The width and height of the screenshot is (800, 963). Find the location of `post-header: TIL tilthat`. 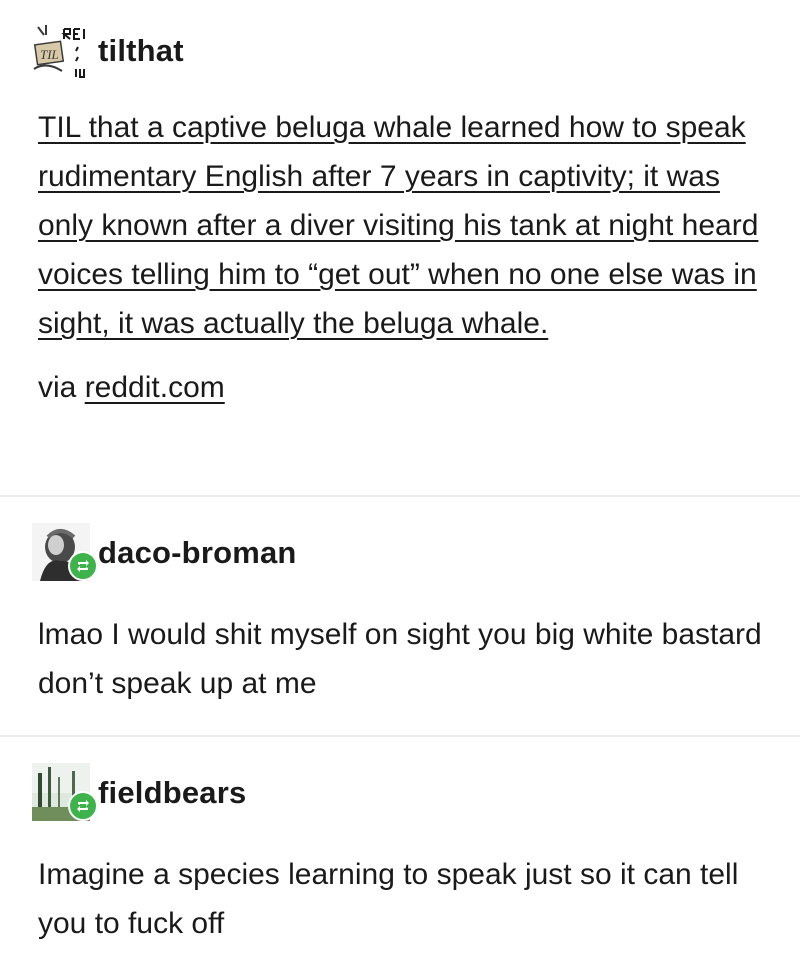

post-header: TIL tilthat is located at coordinates (400, 51).